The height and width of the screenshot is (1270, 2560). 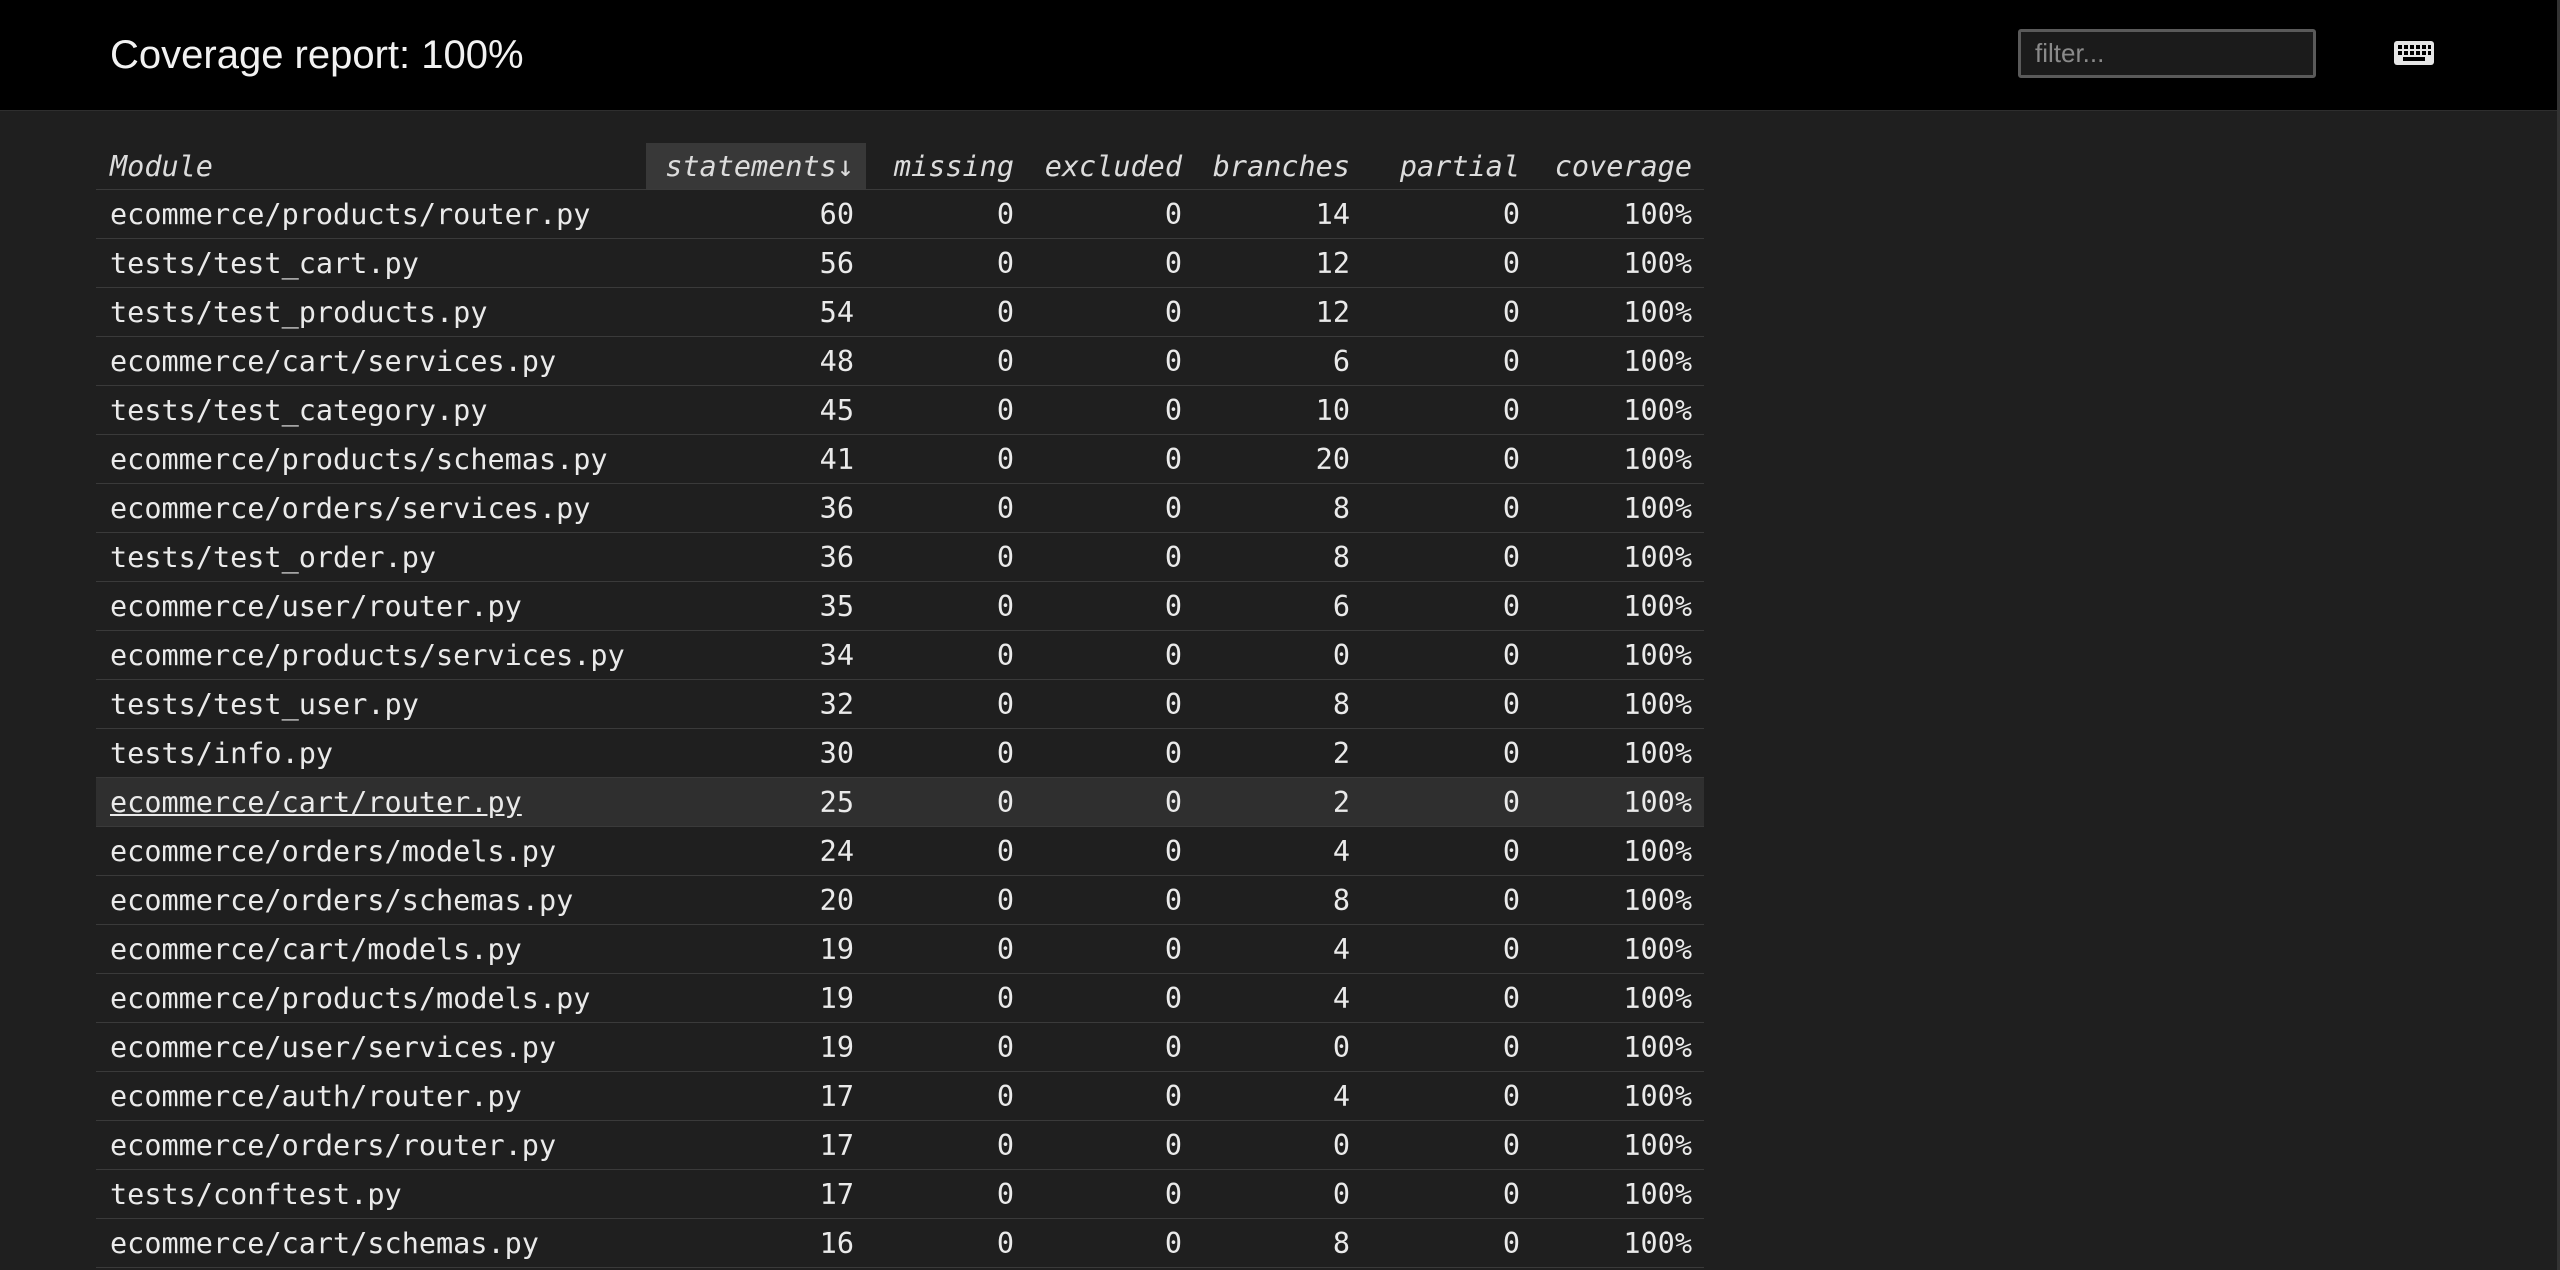 I want to click on statements-cell: 16, so click(x=756, y=1243).